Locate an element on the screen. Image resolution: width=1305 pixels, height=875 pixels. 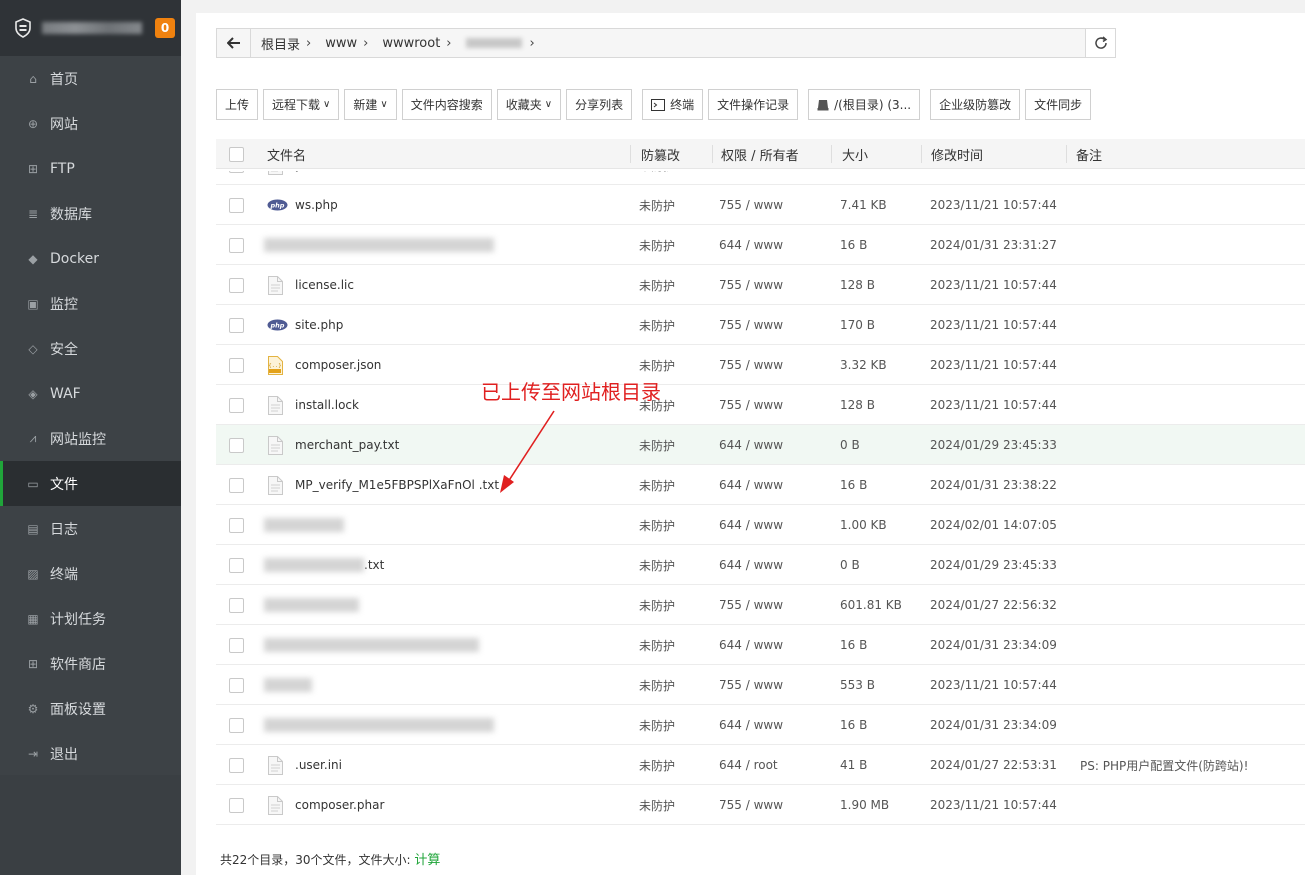
sidebar-item: ▤ 日志 is located at coordinates (90, 528).